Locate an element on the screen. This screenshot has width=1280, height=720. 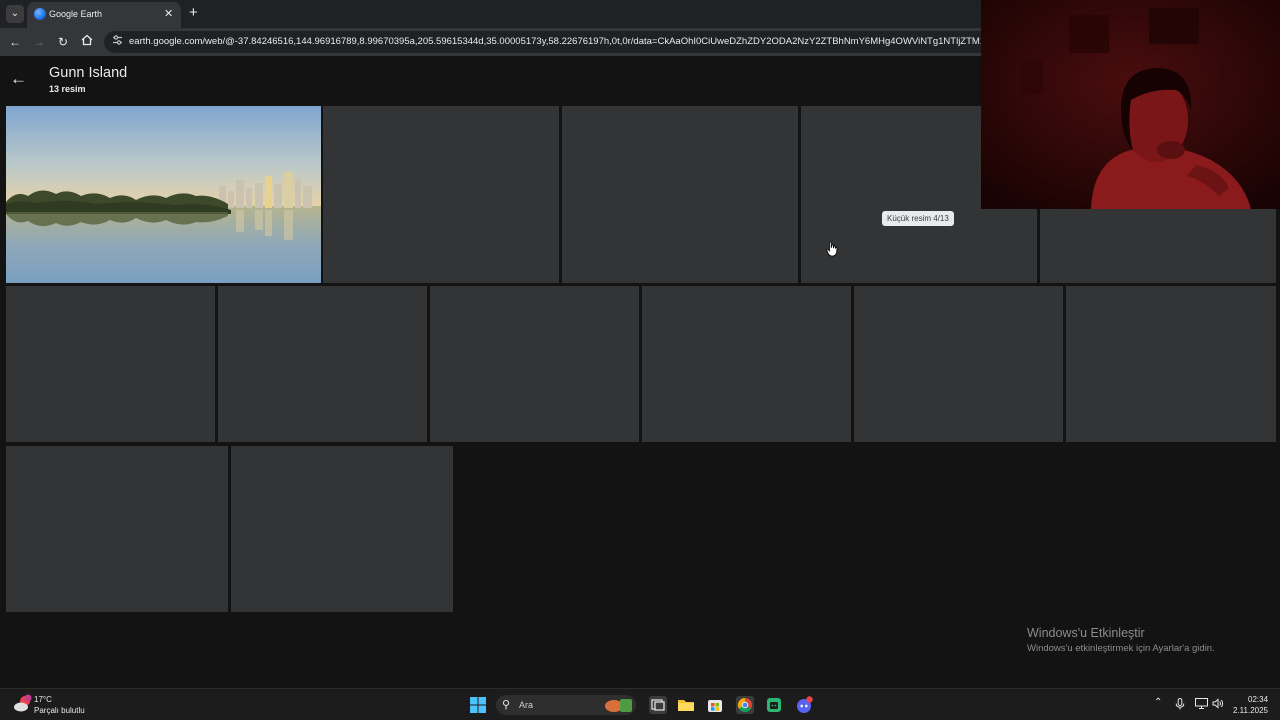
discord-icon is located at coordinates (804, 705).